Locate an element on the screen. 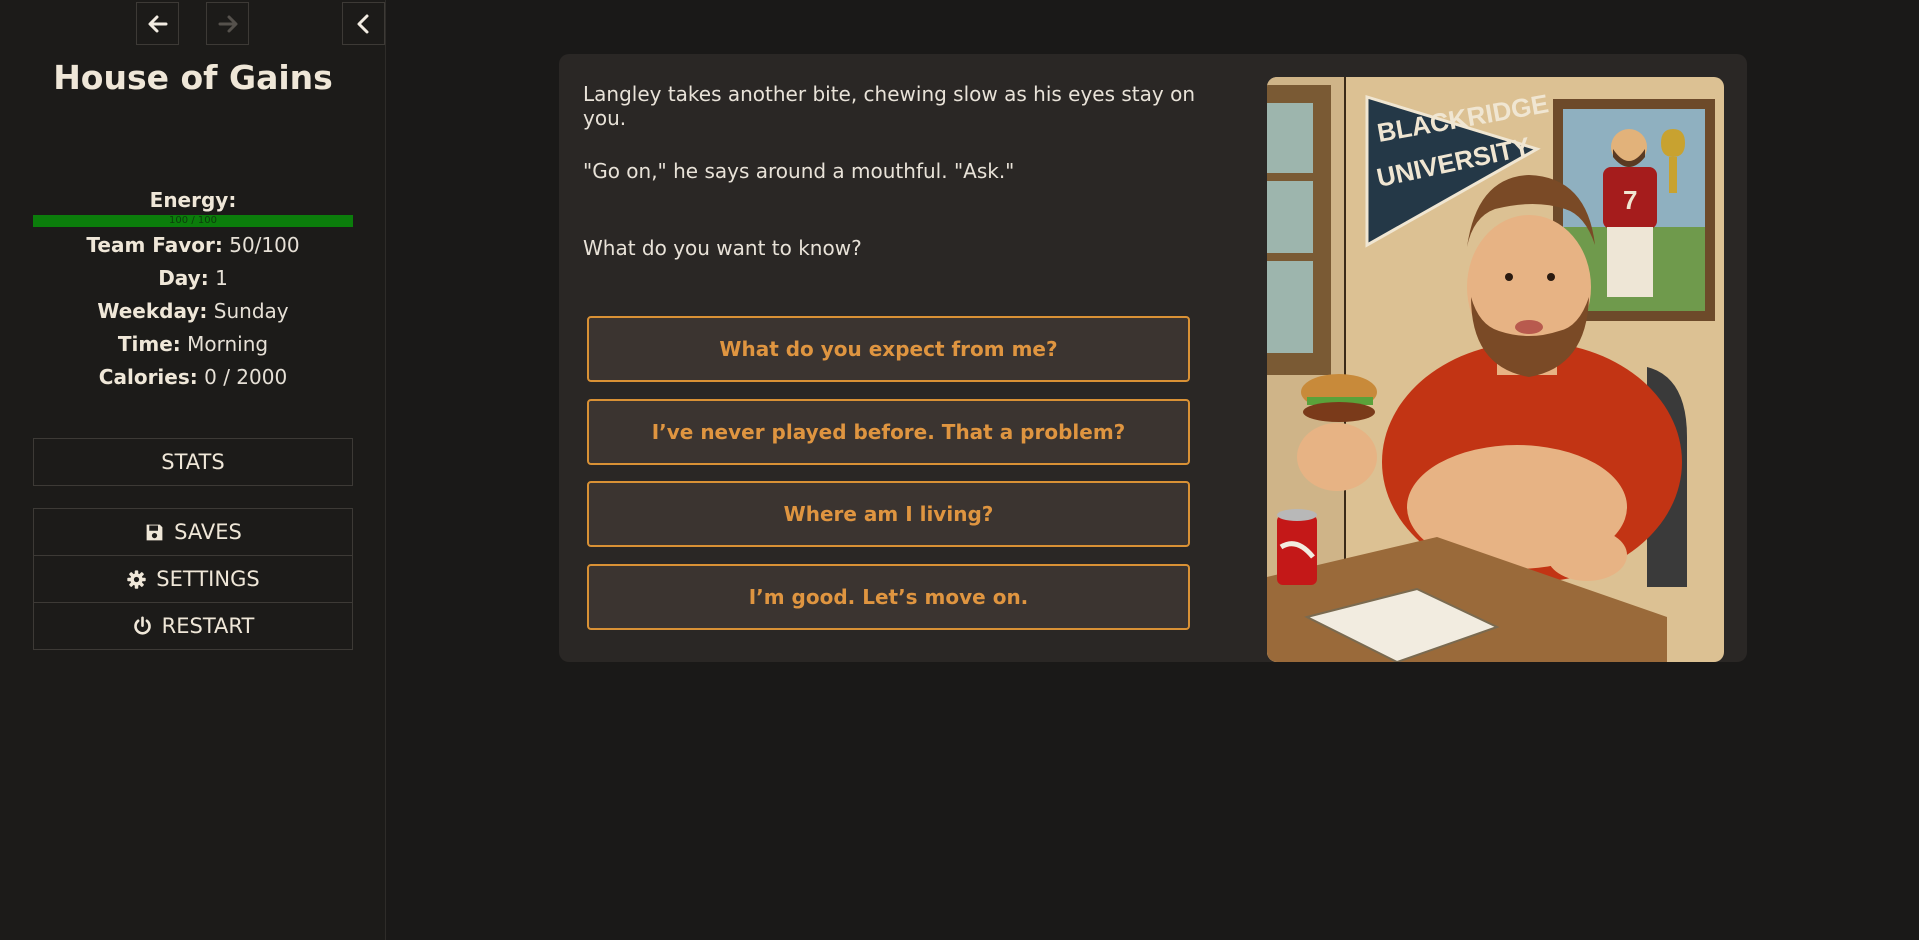 Image resolution: width=1919 pixels, height=940 pixels. saves-button: SAVES is located at coordinates (193, 532).